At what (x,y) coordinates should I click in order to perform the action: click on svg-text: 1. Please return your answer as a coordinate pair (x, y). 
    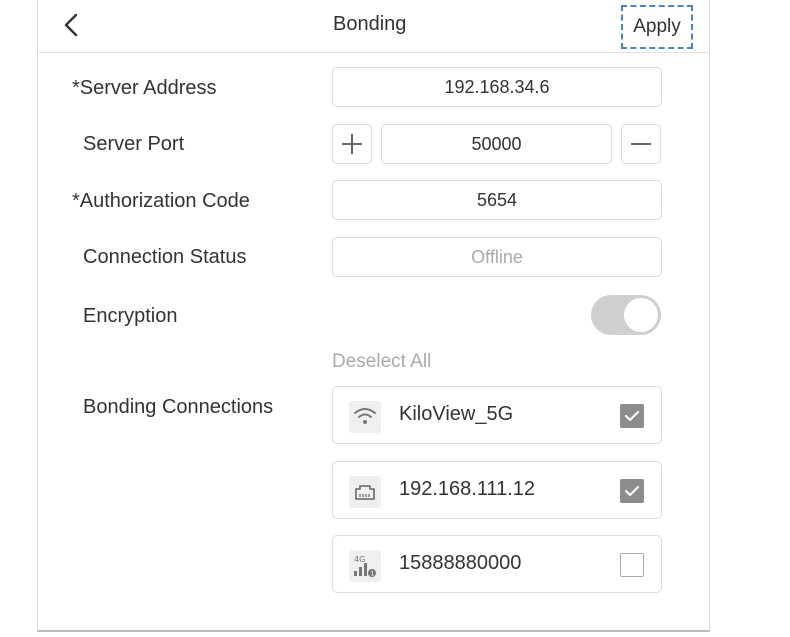
    Looking at the image, I should click on (373, 574).